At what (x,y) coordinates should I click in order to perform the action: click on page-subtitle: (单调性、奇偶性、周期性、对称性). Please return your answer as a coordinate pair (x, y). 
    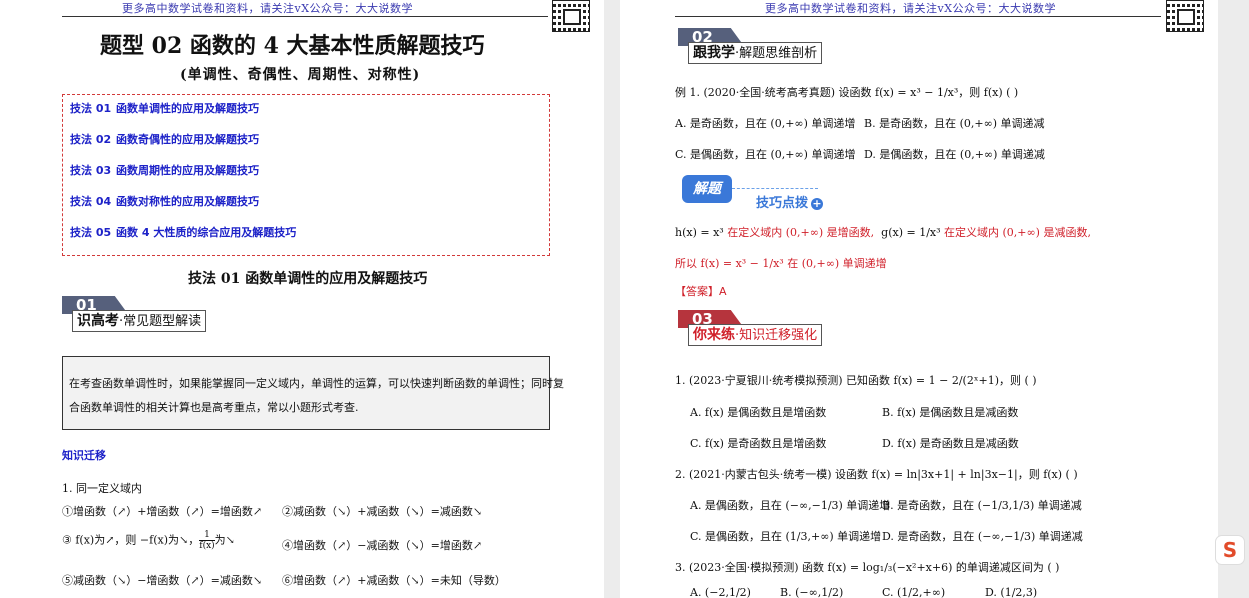
    Looking at the image, I should click on (300, 75).